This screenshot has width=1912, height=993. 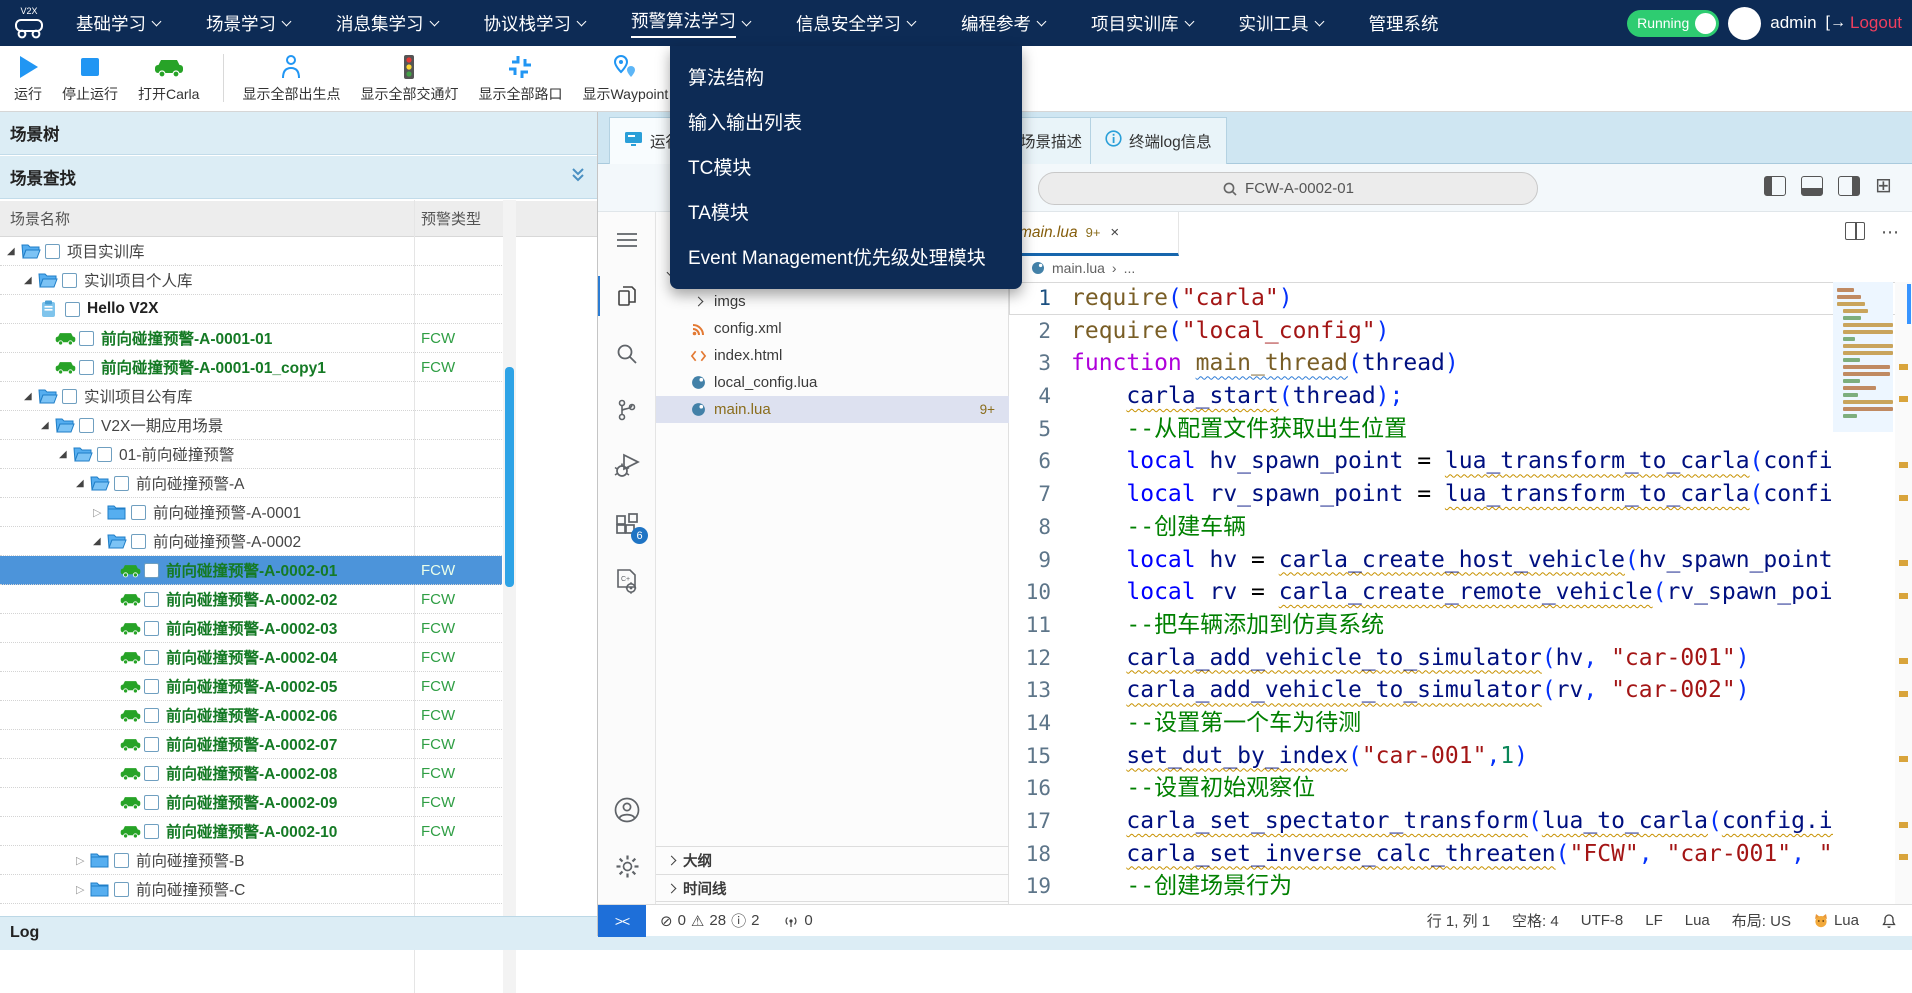 I want to click on file-row-imgs: imgs, so click(x=832, y=301).